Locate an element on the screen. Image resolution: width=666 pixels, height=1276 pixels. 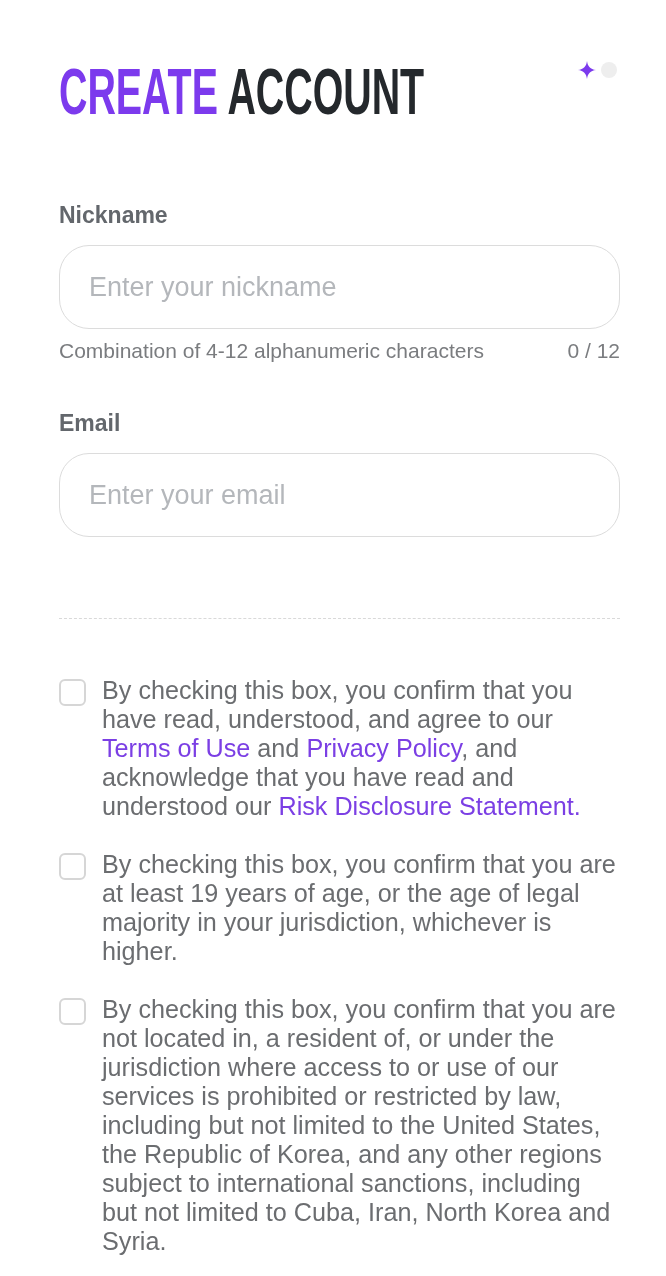
text-link: Terms of Use is located at coordinates (176, 748).